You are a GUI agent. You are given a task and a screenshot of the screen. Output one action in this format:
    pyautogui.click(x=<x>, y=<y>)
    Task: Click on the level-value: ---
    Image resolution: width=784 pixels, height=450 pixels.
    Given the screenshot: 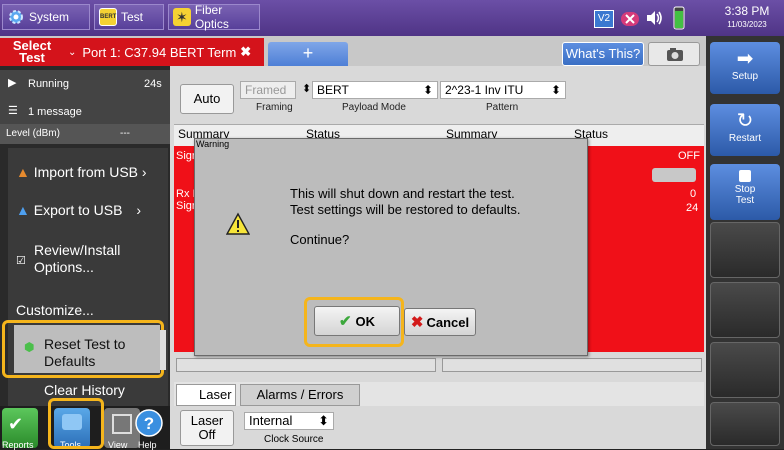 What is the action you would take?
    pyautogui.click(x=125, y=133)
    